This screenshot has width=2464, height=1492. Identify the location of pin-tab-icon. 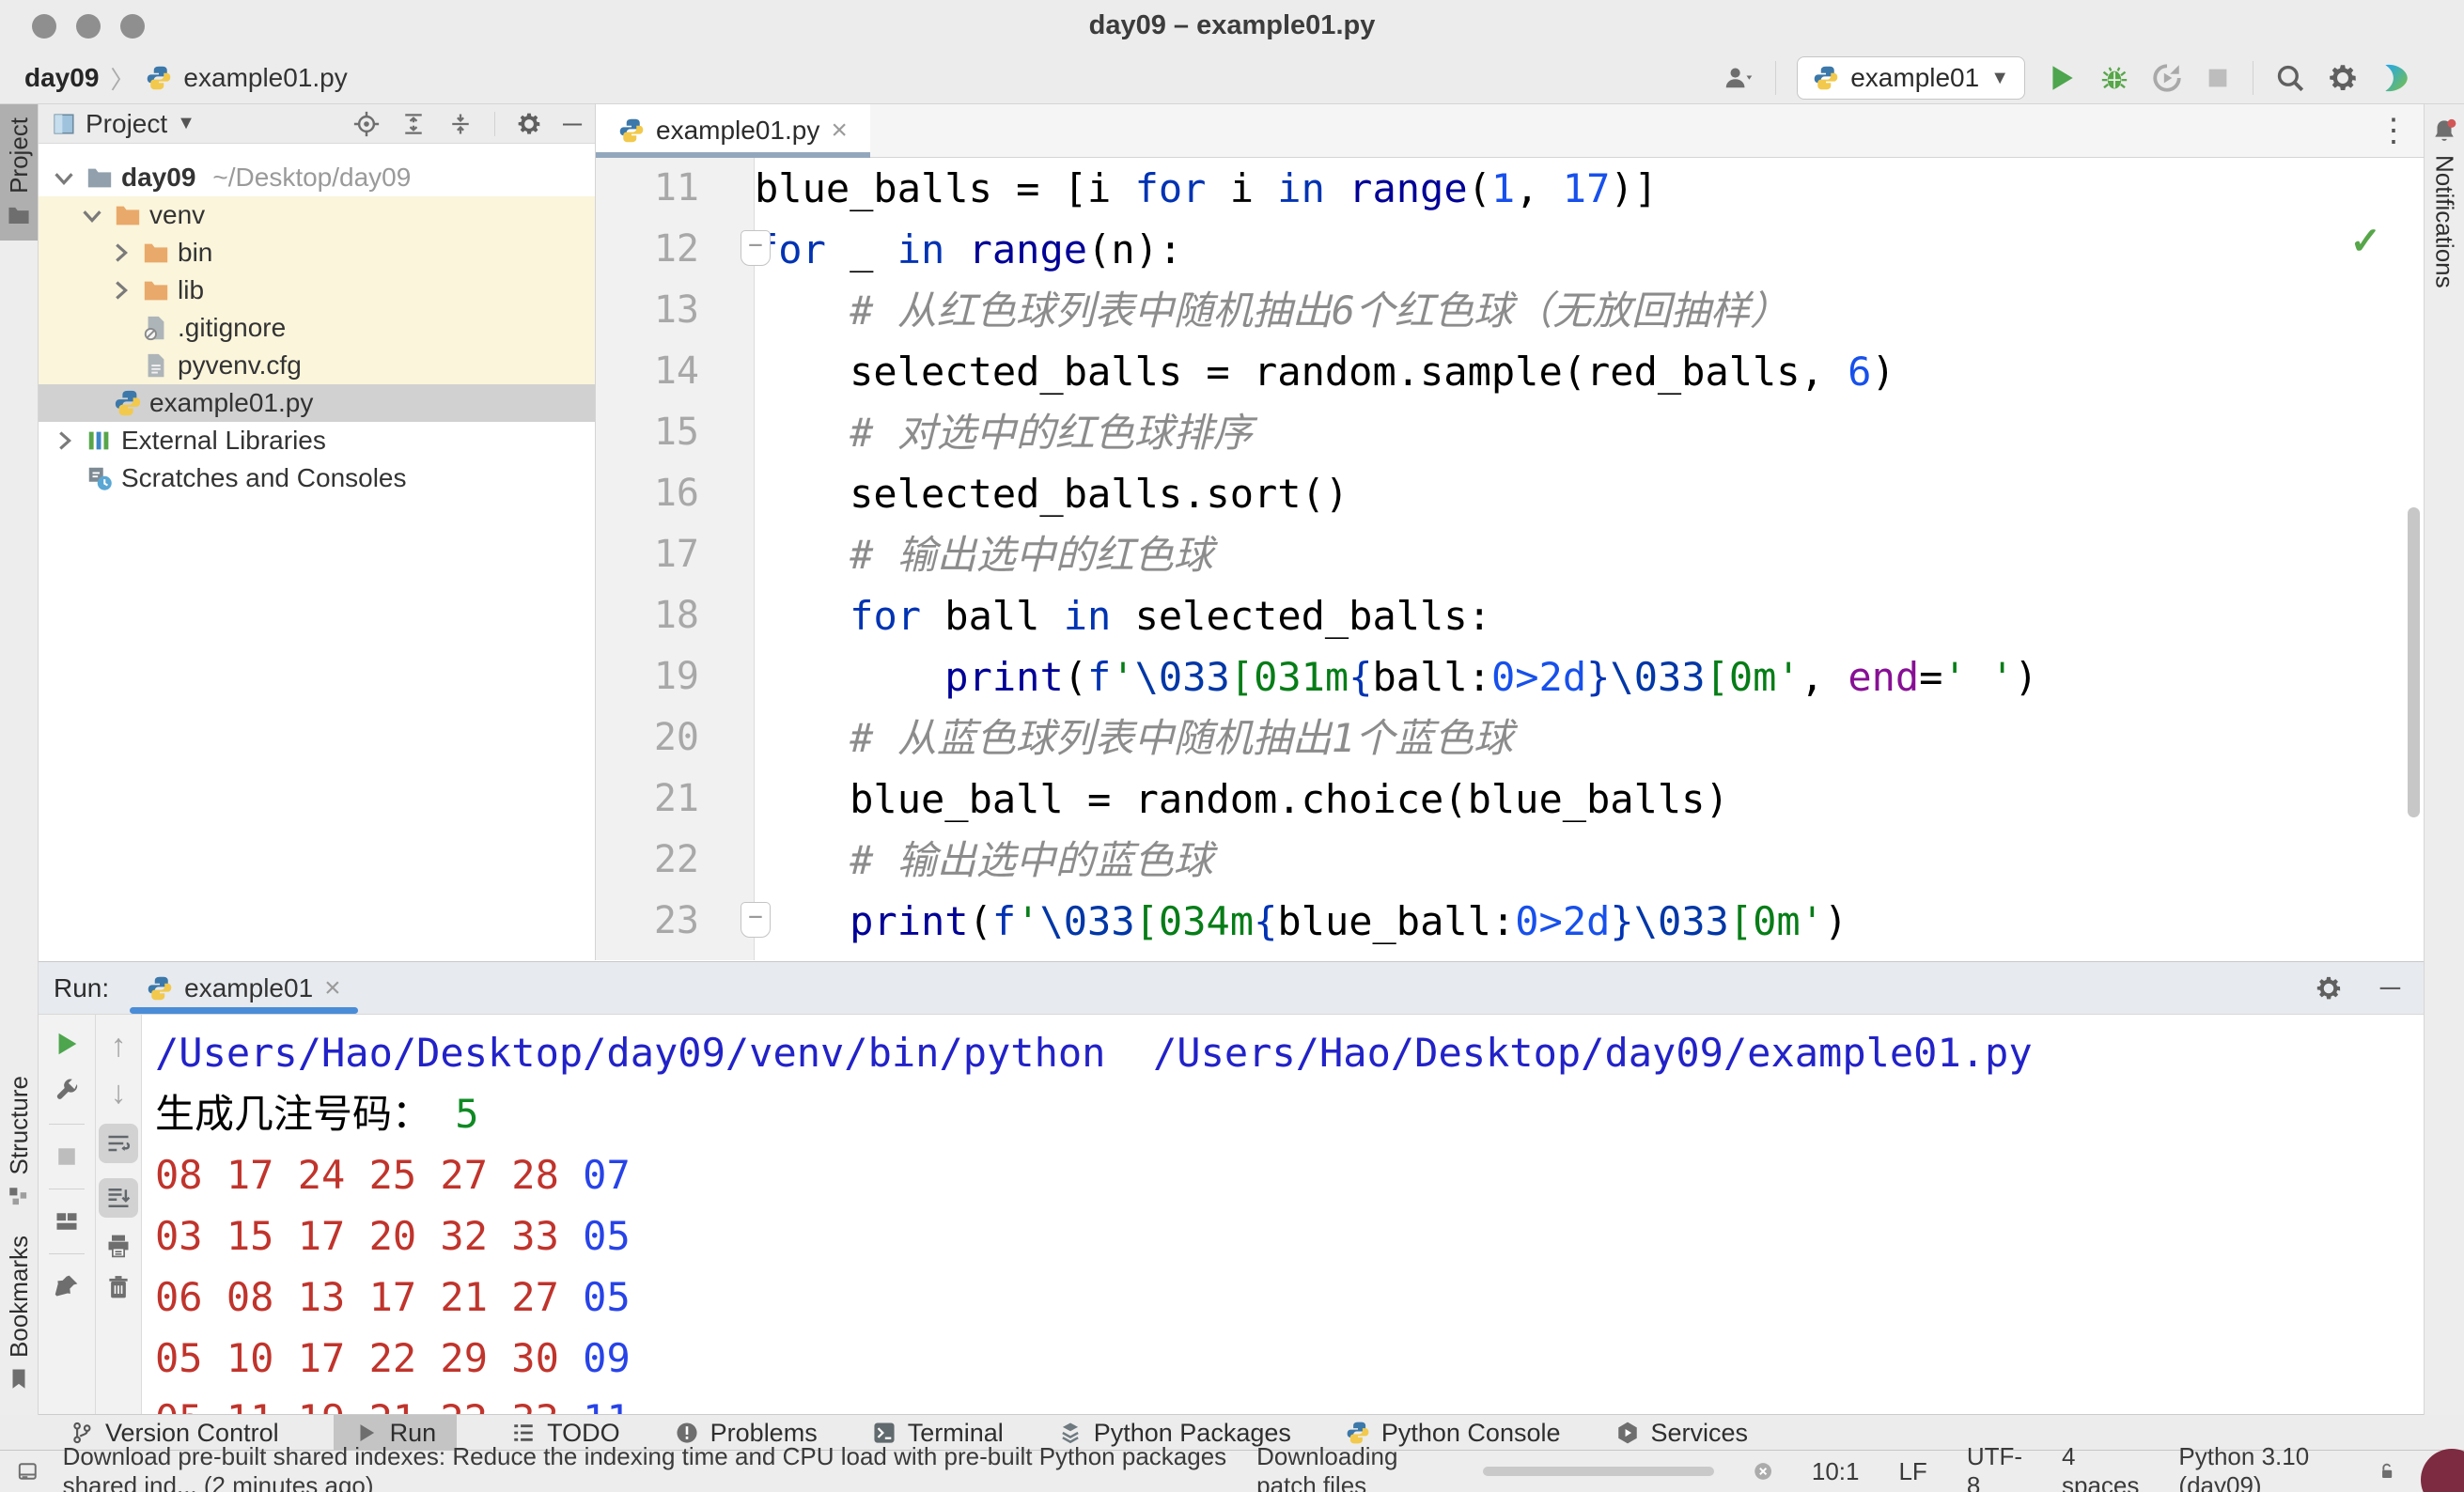
(67, 1286).